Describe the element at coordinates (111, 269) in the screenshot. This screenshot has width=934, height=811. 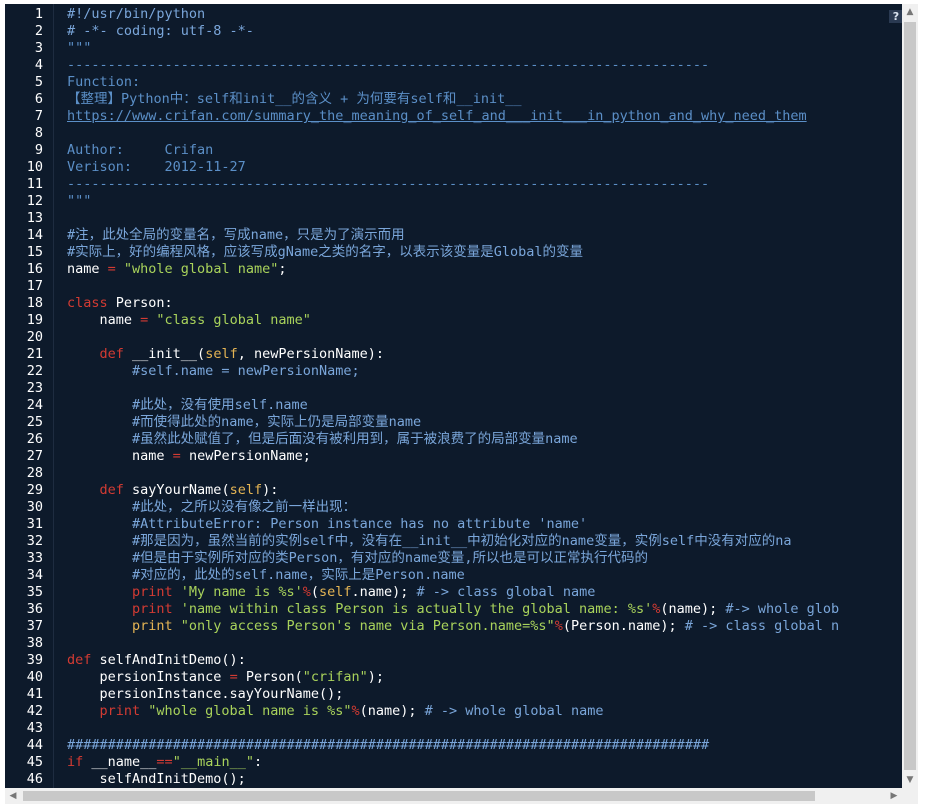
I see `code-token: =` at that location.